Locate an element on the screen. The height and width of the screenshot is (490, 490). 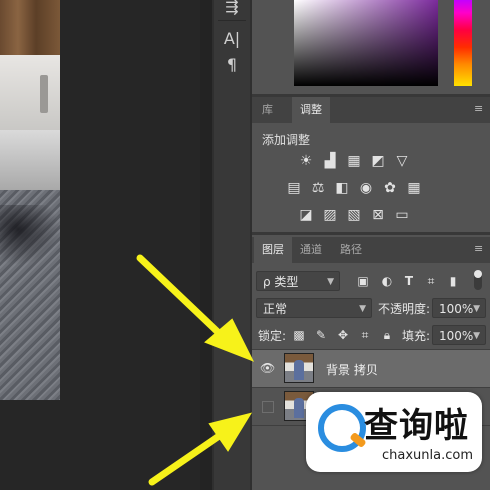
arrow-to-visible-layer is located at coordinates (181, 297).